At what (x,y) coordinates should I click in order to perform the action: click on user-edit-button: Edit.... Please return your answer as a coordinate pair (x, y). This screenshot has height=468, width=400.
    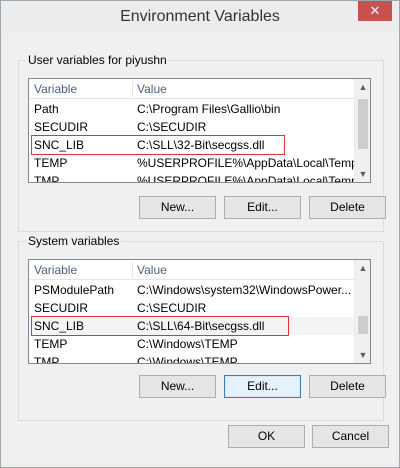
    Looking at the image, I should click on (262, 207).